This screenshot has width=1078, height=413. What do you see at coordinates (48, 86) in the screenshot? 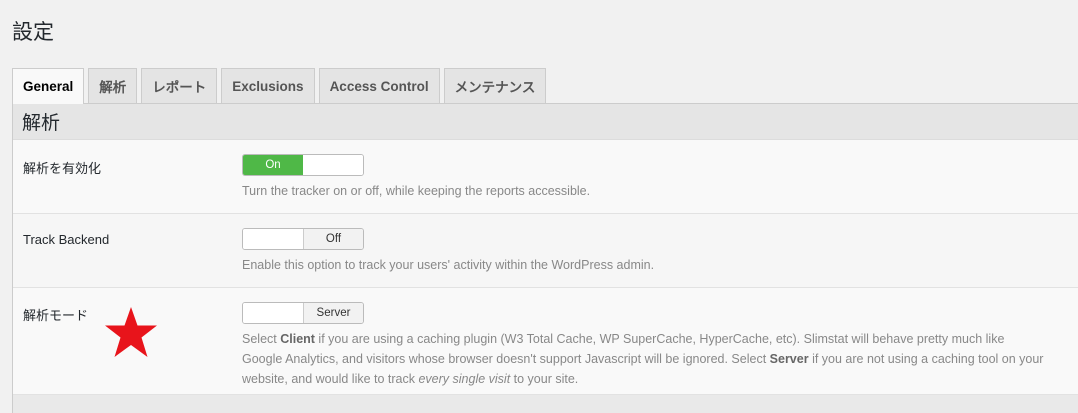
I see `tab-general: General` at bounding box center [48, 86].